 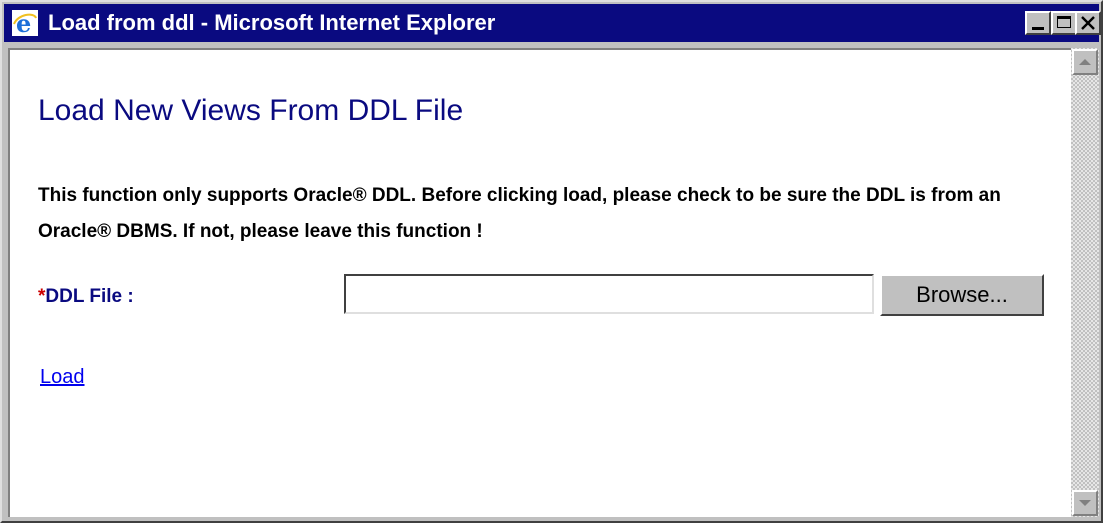 What do you see at coordinates (1085, 282) in the screenshot?
I see `vertical-scrollbar` at bounding box center [1085, 282].